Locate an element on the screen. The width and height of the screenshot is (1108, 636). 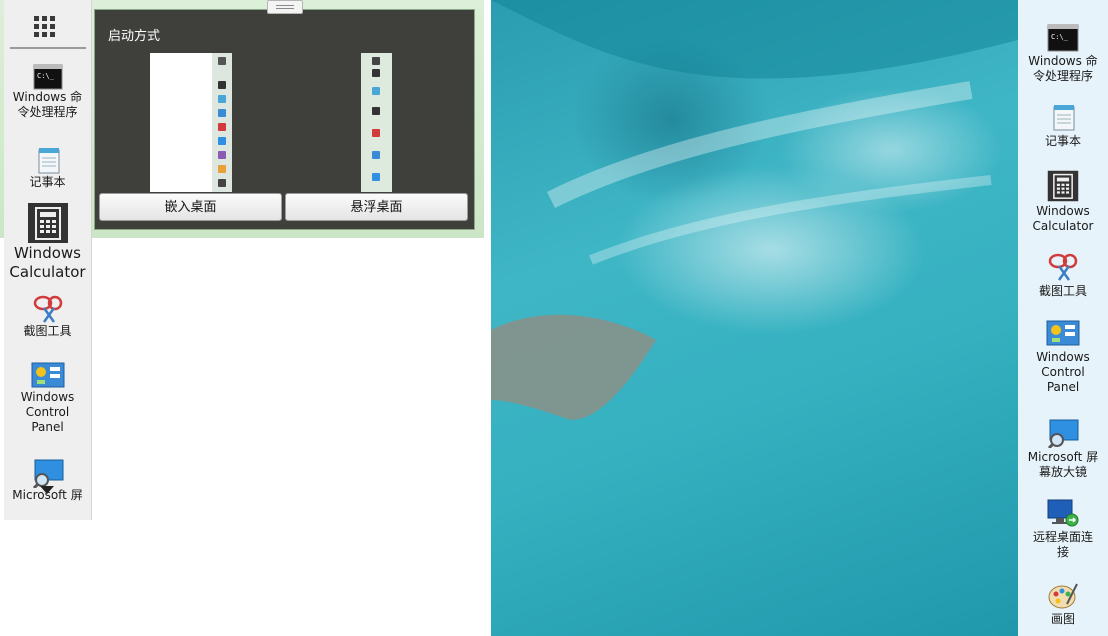
desktop-icon-snipping-tool: 截图工具 is located at coordinates (1063, 275).